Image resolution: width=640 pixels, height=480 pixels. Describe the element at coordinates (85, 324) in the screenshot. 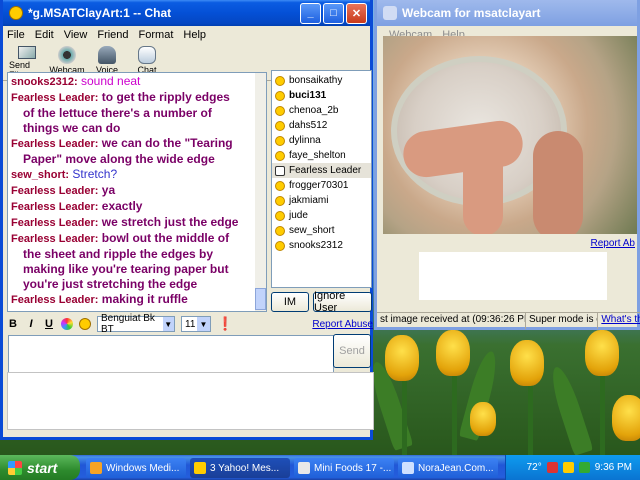

I see `emoticon-icon` at that location.